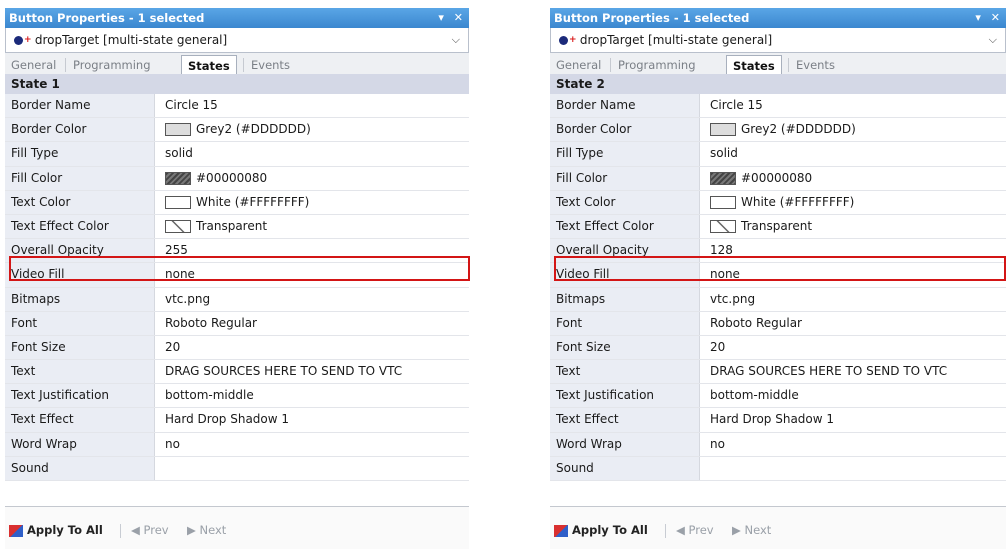 This screenshot has width=1006, height=553. I want to click on property-value: Transparent, so click(232, 225).